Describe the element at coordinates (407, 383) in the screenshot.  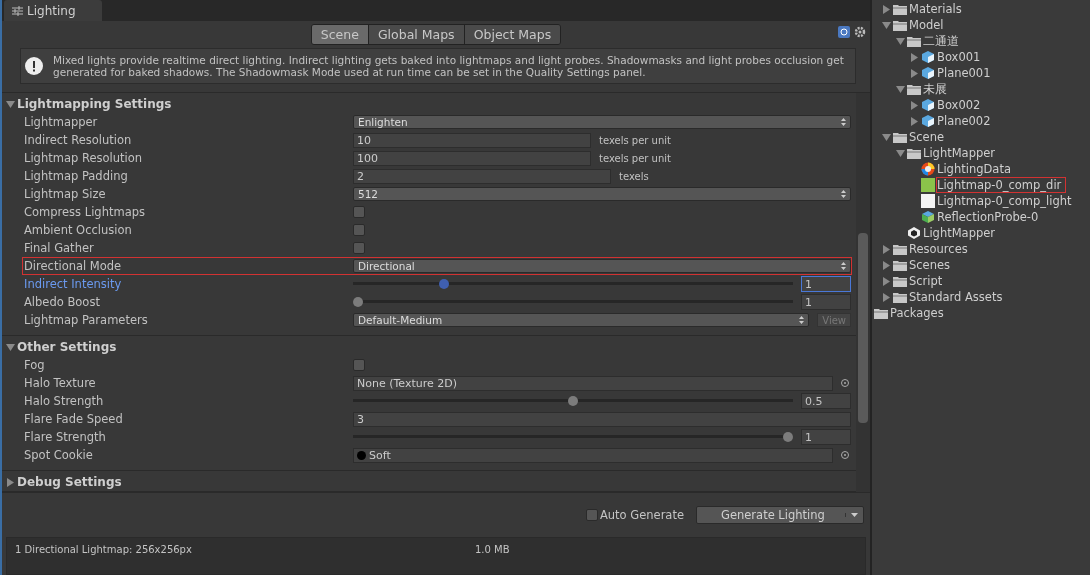
I see `object-name: None (Texture 2D)` at that location.